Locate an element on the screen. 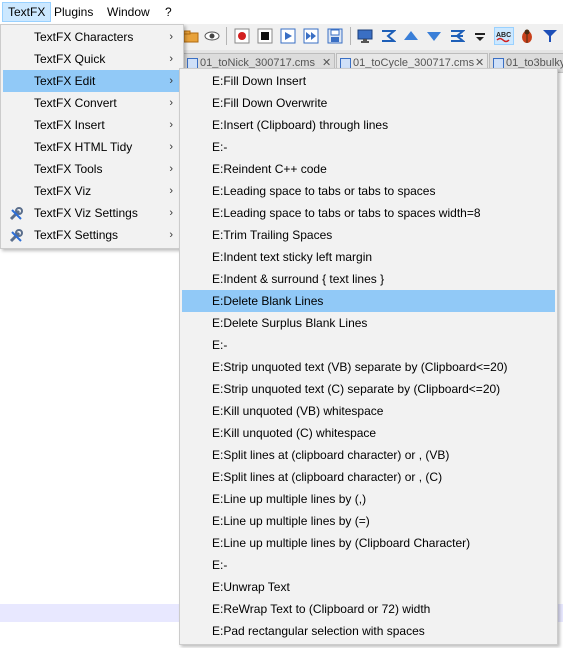 The height and width of the screenshot is (648, 563). submenu-item-label: E:Kill unquoted (C) whitespace is located at coordinates (294, 433).